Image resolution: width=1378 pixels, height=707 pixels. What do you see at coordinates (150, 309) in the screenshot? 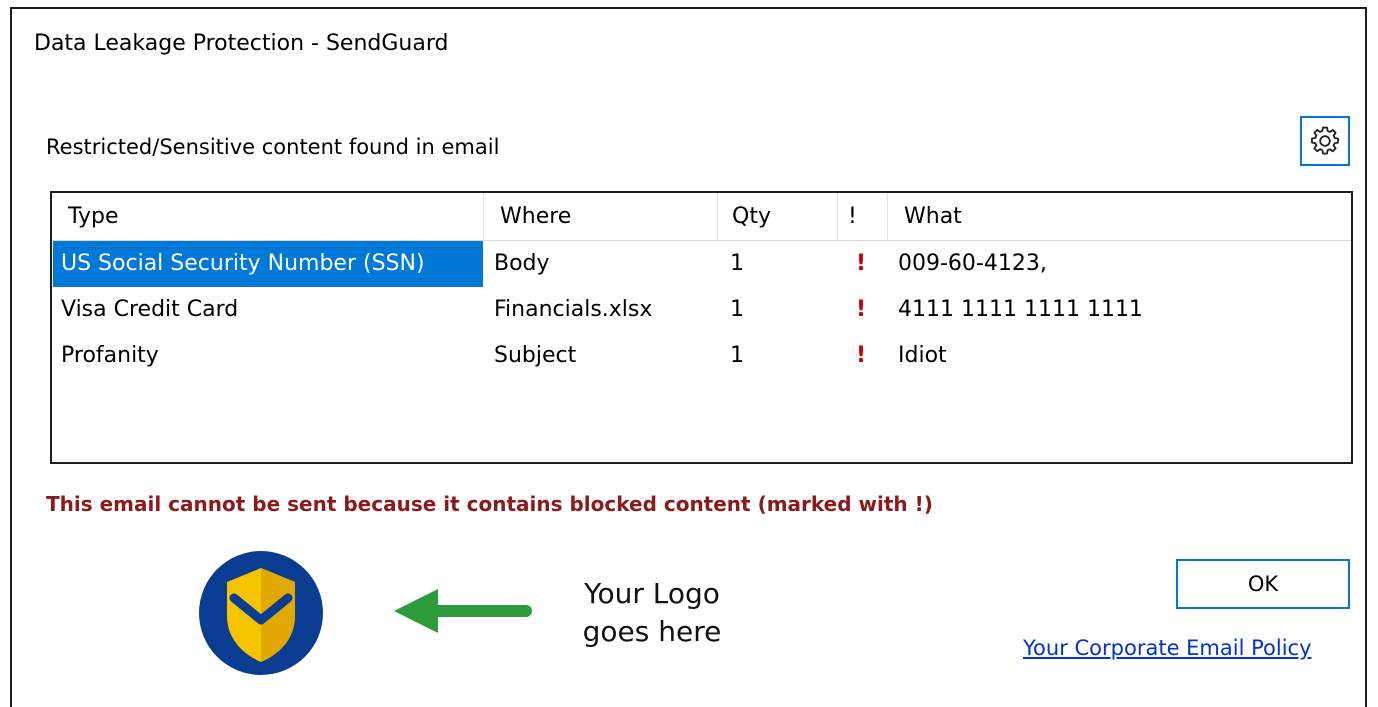
I see `cell-type: Visa Credit Card` at bounding box center [150, 309].